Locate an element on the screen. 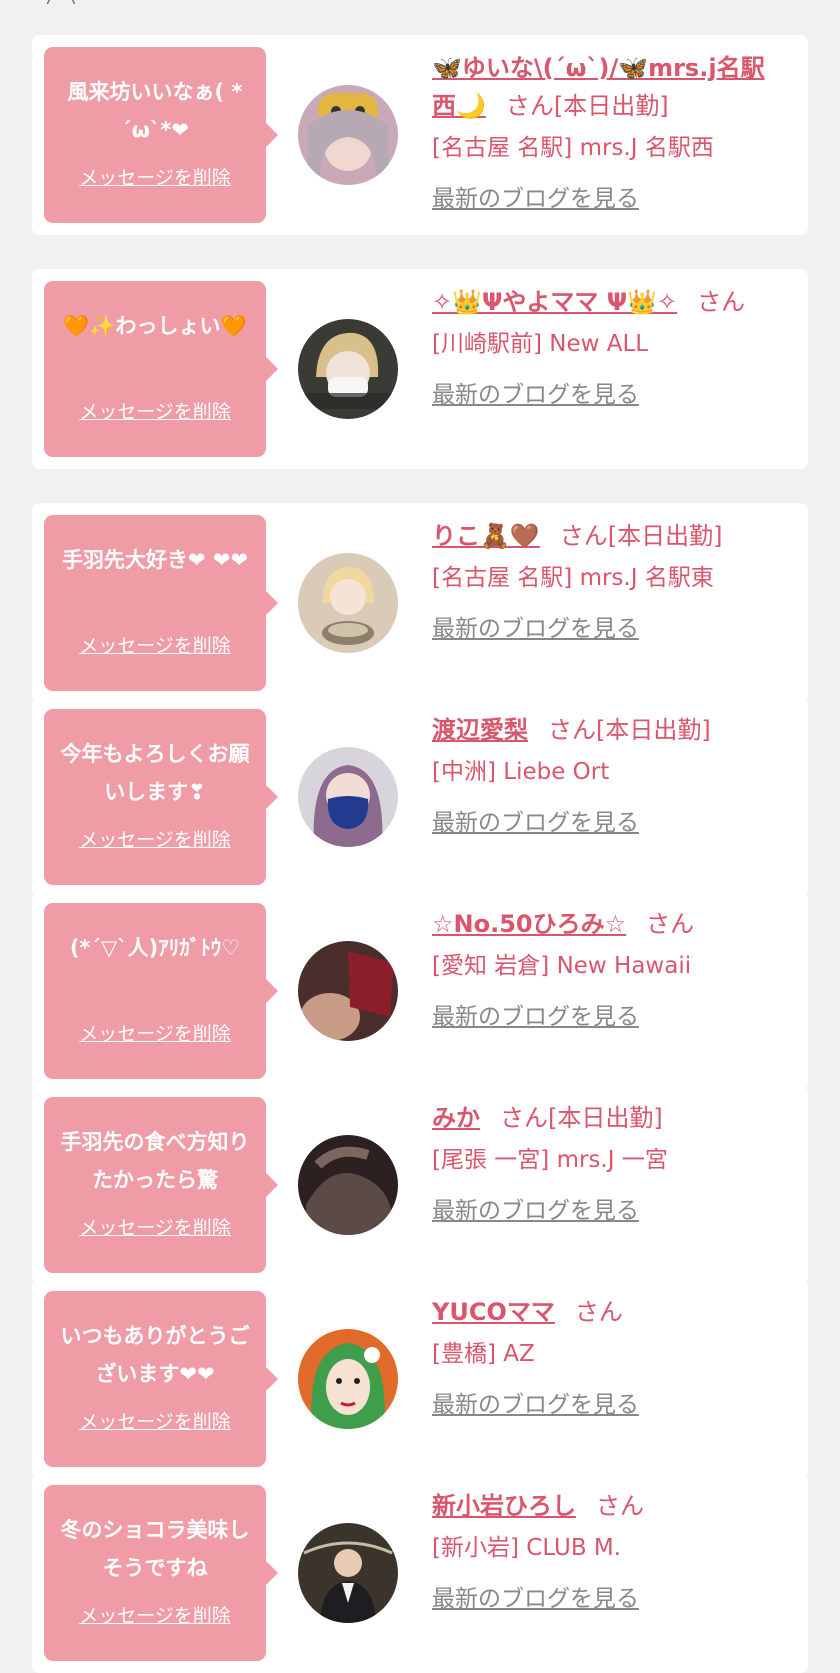 The width and height of the screenshot is (840, 1673). shop-text: [川崎駅前] New ALL is located at coordinates (540, 344).